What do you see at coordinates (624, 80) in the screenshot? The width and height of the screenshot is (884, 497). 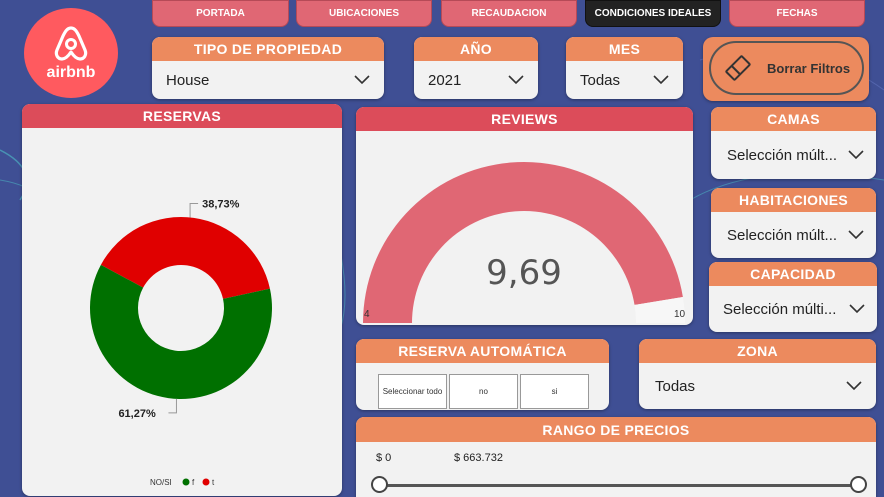 I see `mes-dropdown: Todas` at bounding box center [624, 80].